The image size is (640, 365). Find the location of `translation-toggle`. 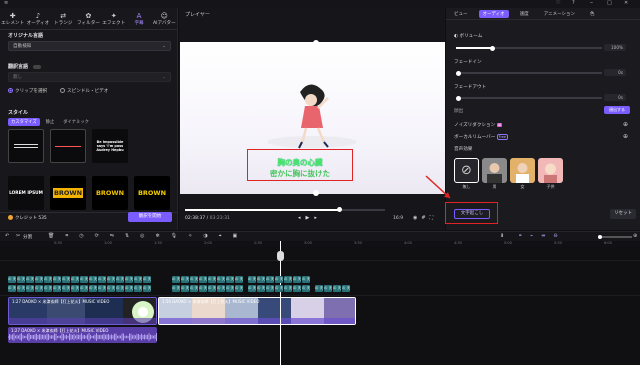

translation-toggle is located at coordinates (36, 66).